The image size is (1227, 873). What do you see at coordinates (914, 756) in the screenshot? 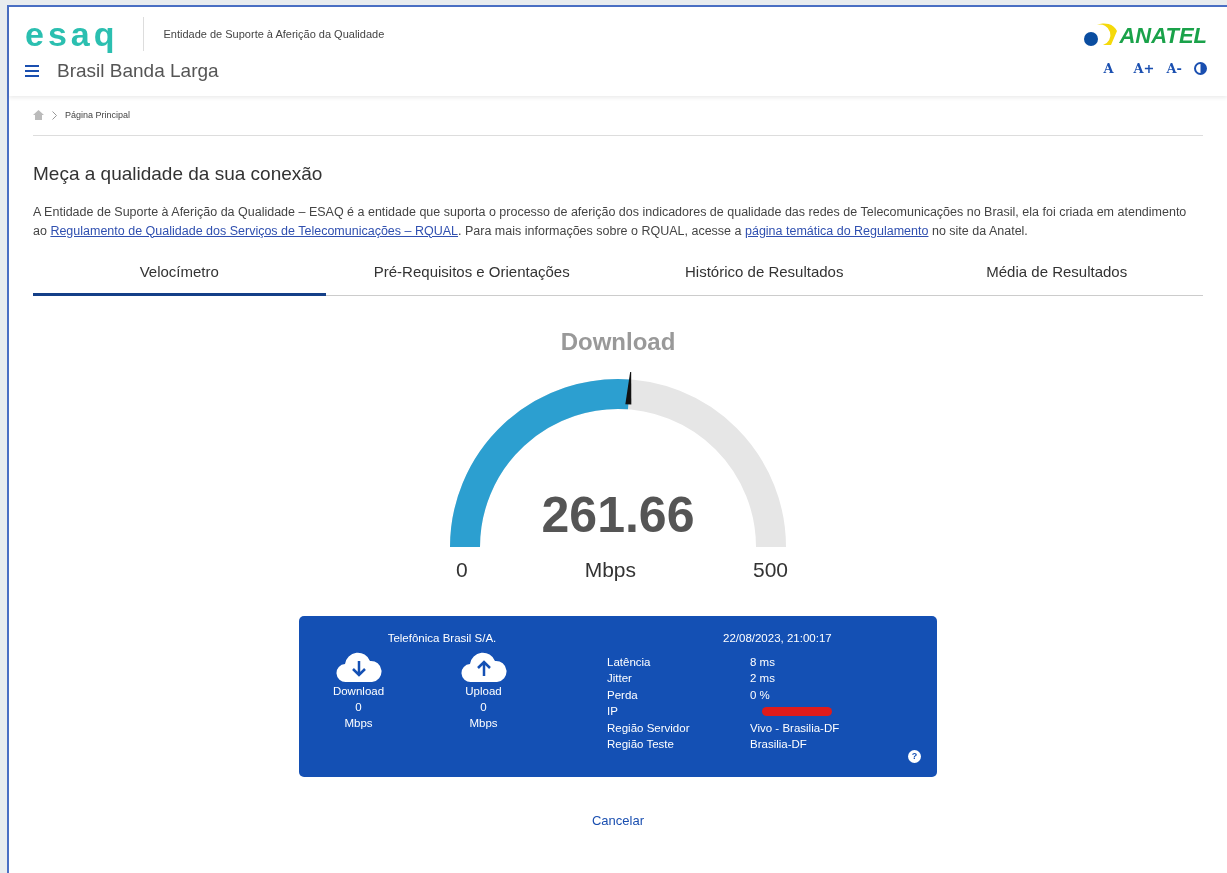
I see `help-button: ?` at bounding box center [914, 756].